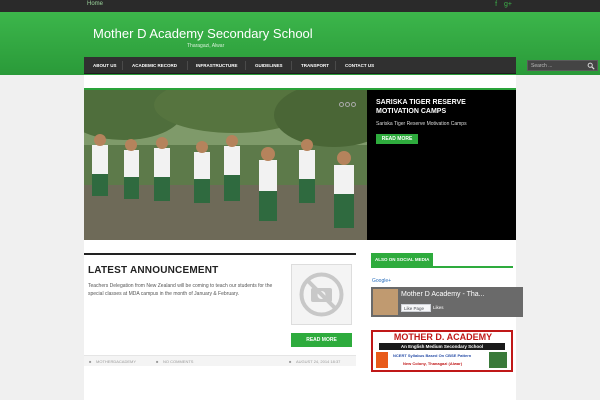 Image resolution: width=600 pixels, height=400 pixels. What do you see at coordinates (318, 361) in the screenshot?
I see `post-date: AUGUST 24, 2014 18:37` at bounding box center [318, 361].